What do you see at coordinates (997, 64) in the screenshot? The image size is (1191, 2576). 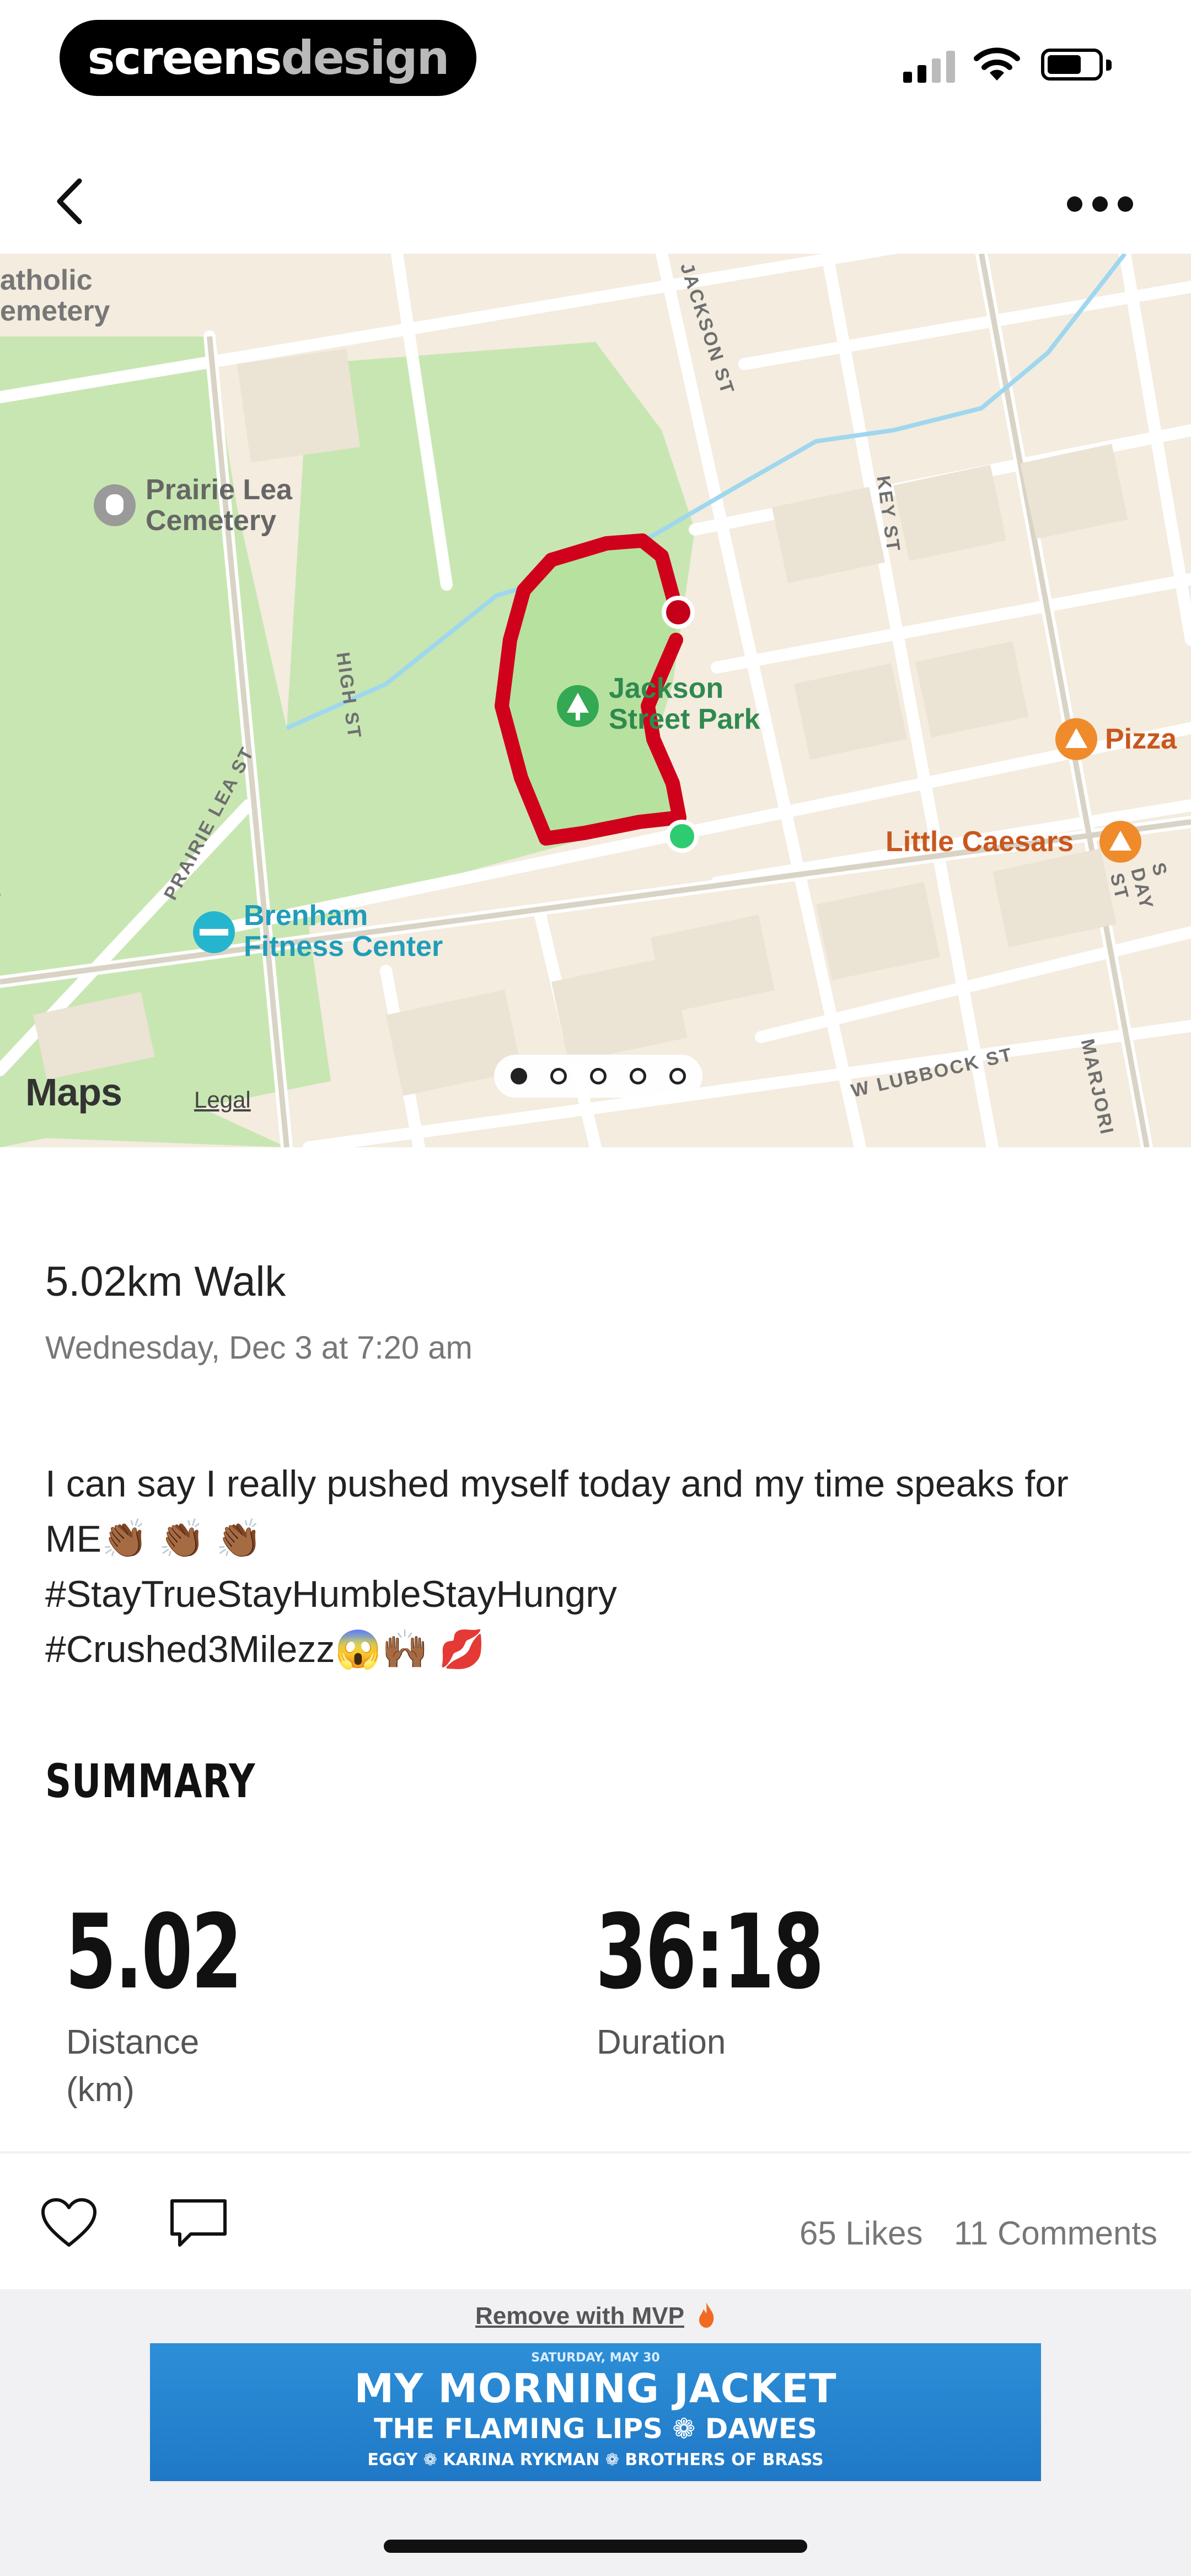 I see `wifi-icon` at bounding box center [997, 64].